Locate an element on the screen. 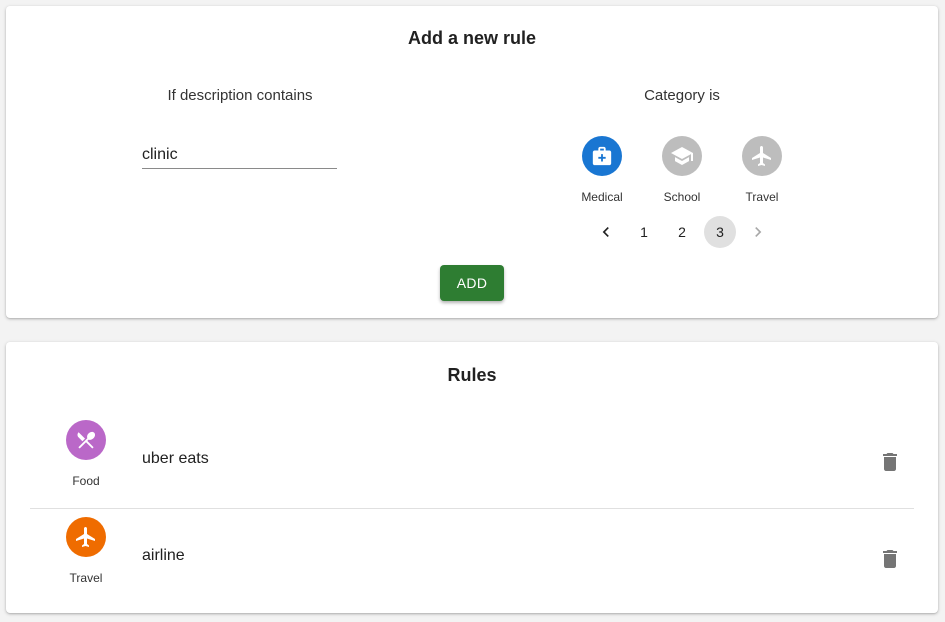  medical-circle is located at coordinates (602, 156).